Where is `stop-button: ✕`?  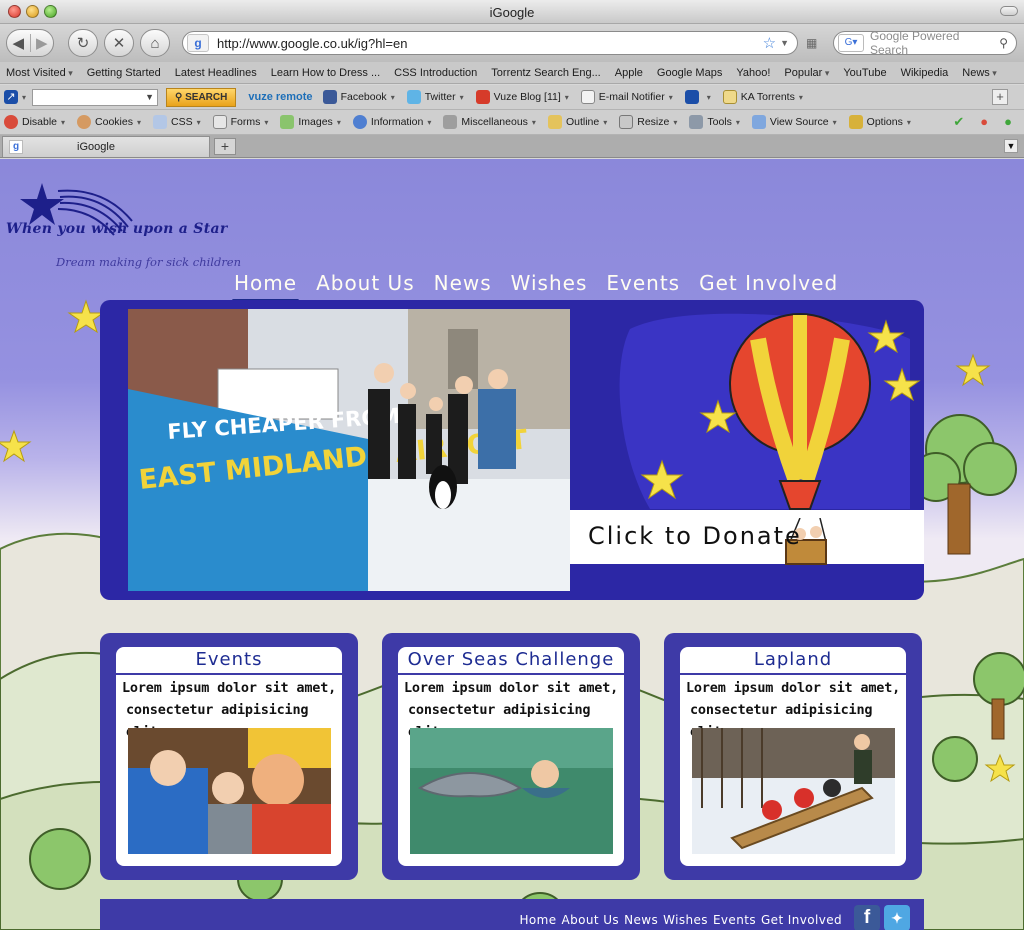 stop-button: ✕ is located at coordinates (119, 43).